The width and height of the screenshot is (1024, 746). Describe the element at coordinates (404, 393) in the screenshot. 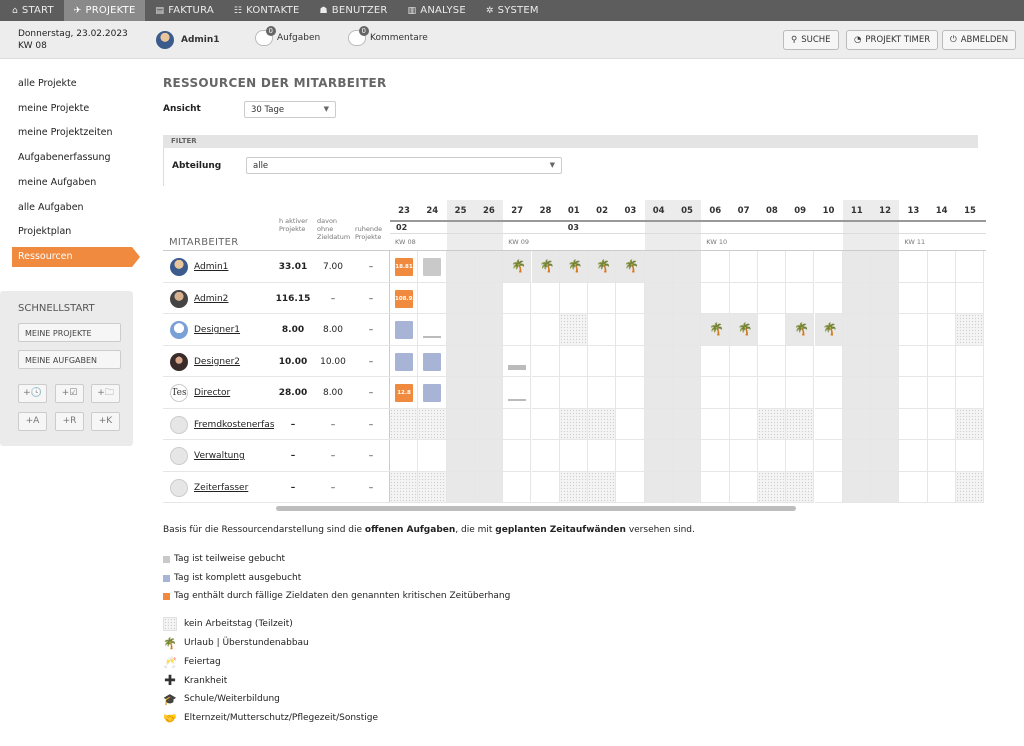

I see `booking-block: 12.8` at that location.